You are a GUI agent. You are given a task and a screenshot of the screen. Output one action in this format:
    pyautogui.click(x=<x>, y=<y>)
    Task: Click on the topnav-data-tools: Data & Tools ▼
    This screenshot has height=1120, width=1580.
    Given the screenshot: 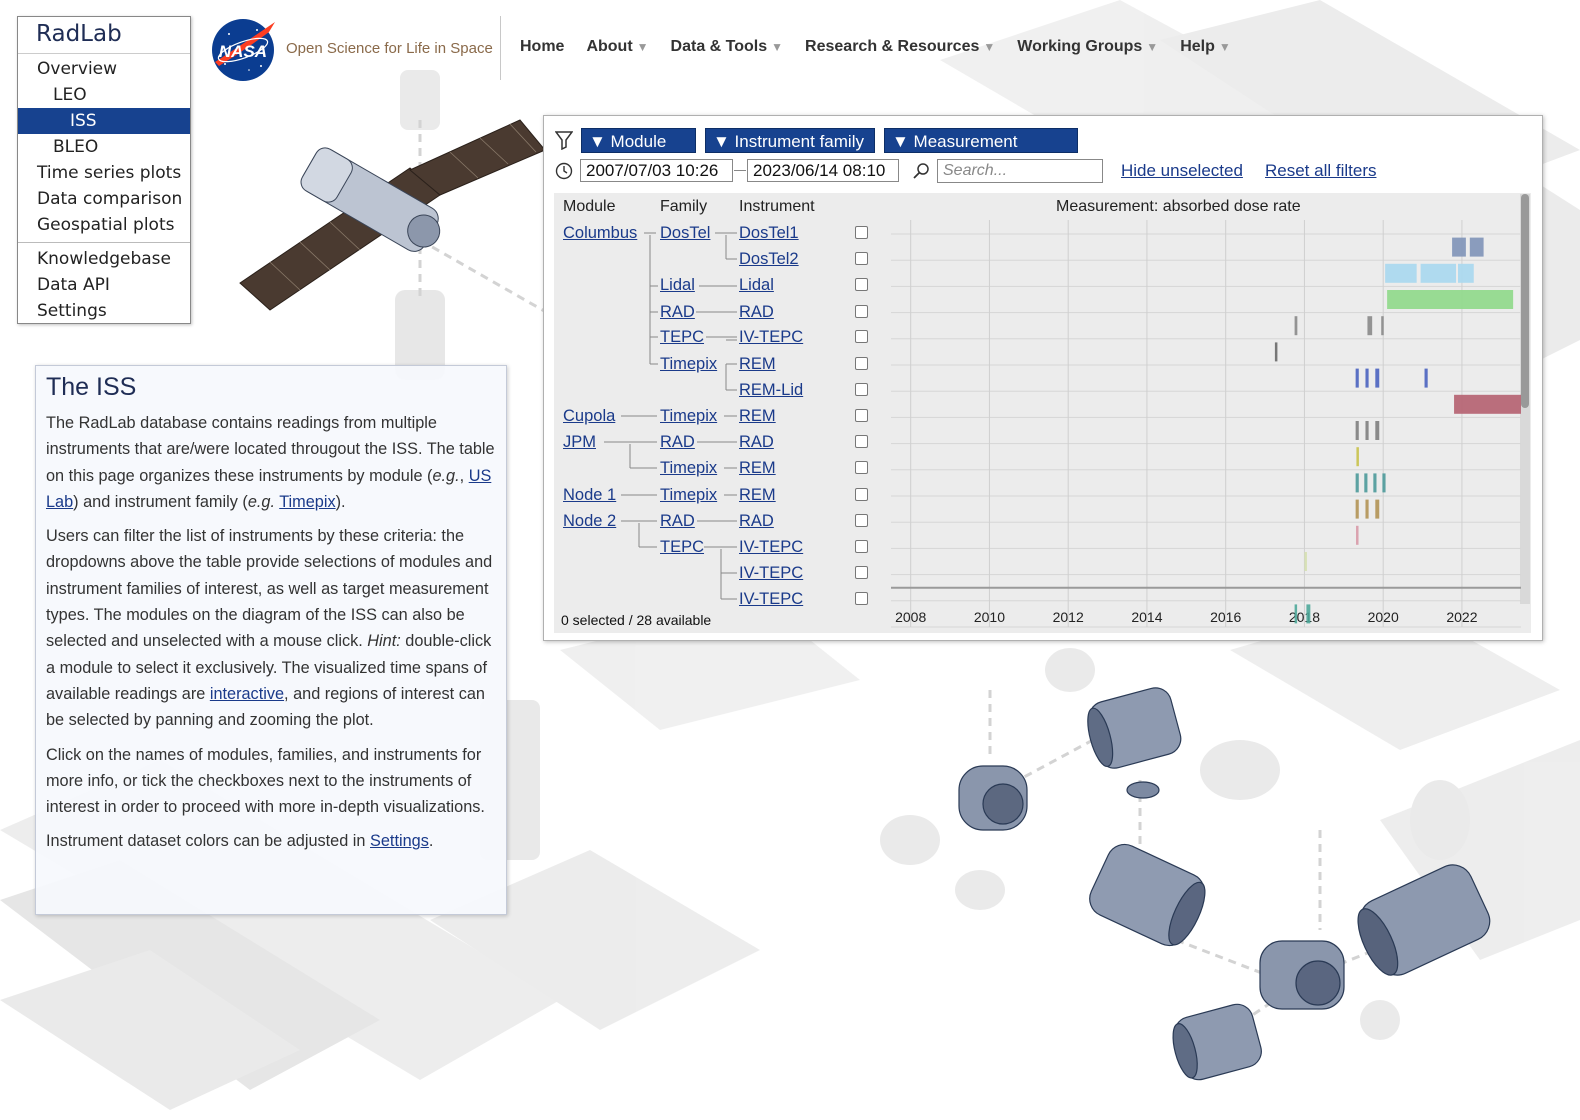 What is the action you would take?
    pyautogui.click(x=727, y=47)
    